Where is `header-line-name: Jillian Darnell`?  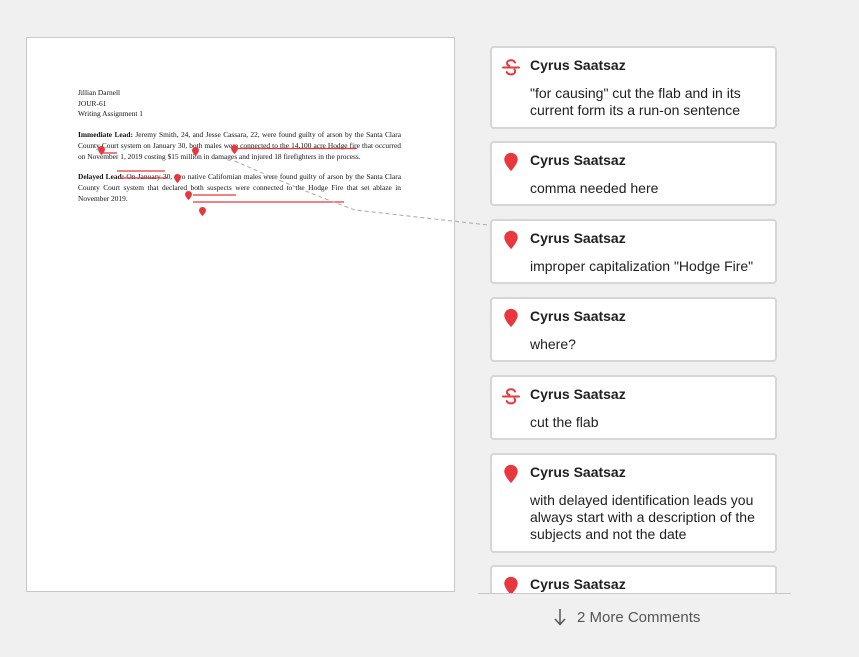 header-line-name: Jillian Darnell is located at coordinates (99, 92).